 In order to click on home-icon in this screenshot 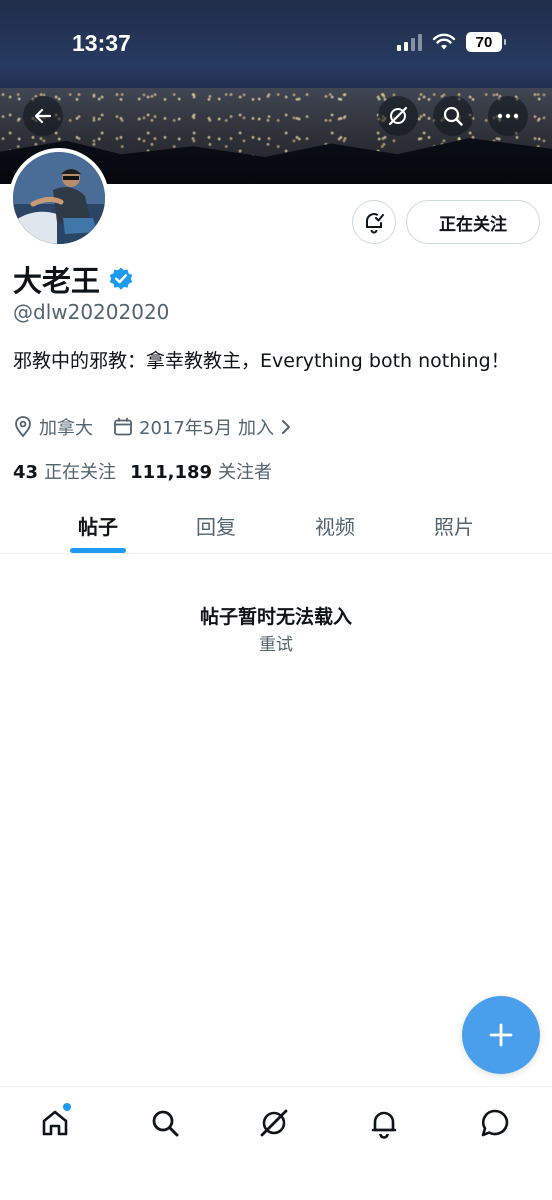, I will do `click(55, 1123)`.